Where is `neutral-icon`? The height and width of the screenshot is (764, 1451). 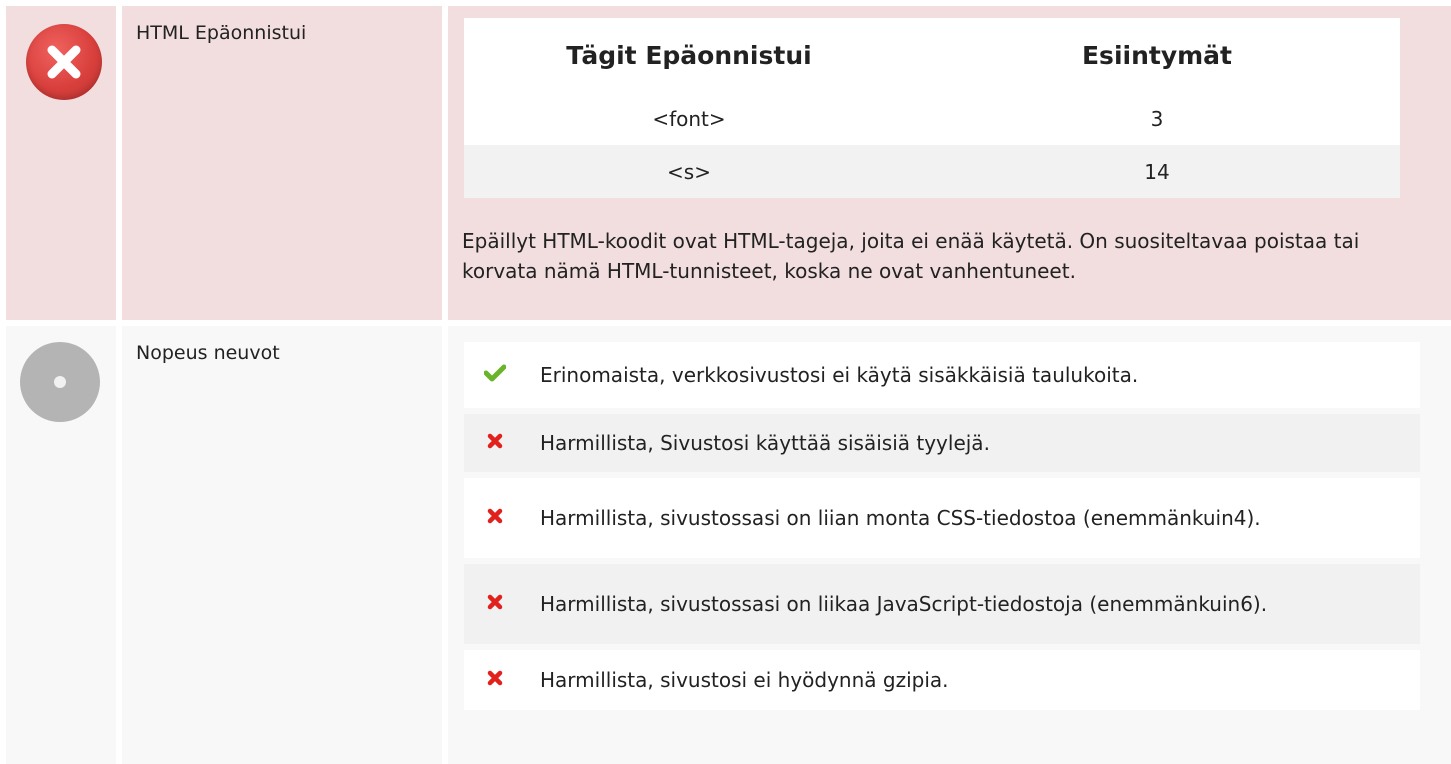 neutral-icon is located at coordinates (60, 382).